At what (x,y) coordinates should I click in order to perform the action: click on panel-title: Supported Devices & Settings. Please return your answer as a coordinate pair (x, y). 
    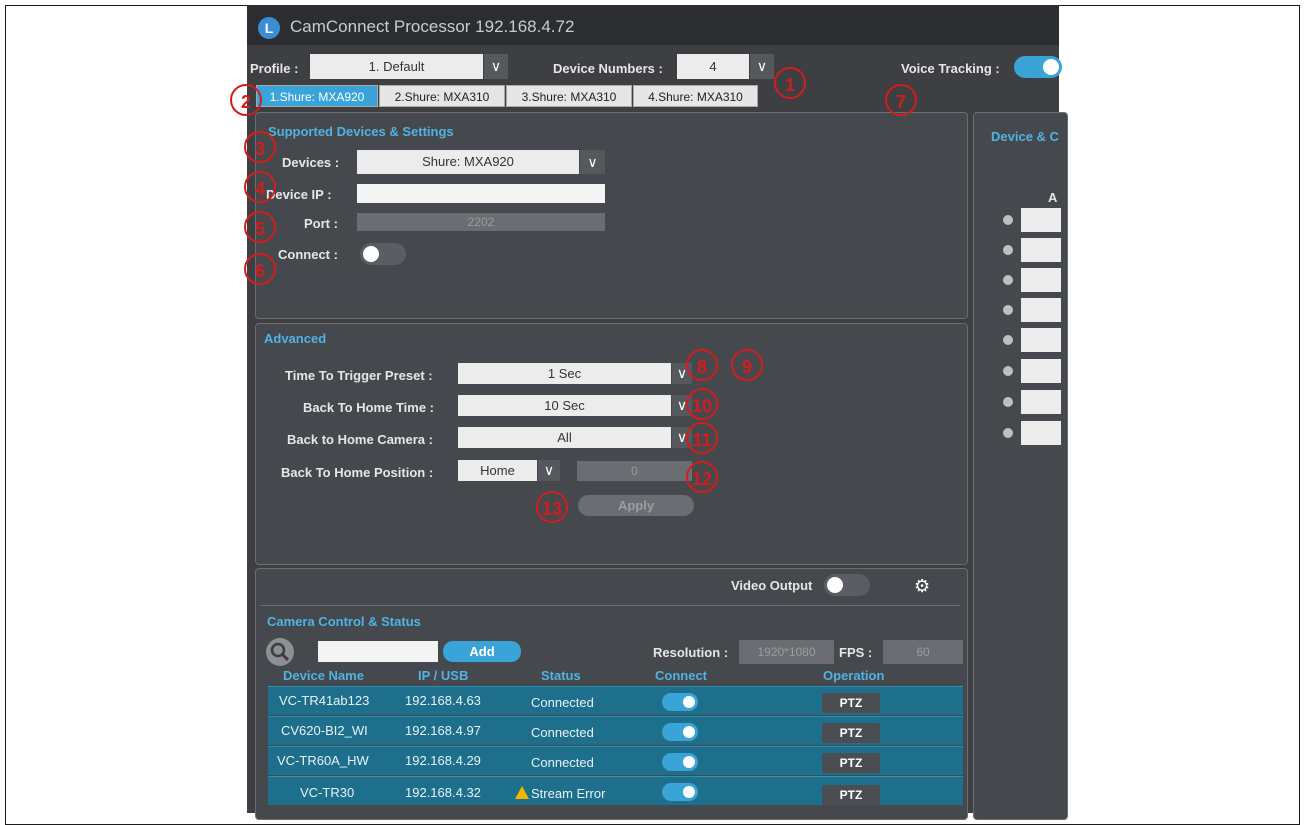
    Looking at the image, I should click on (361, 131).